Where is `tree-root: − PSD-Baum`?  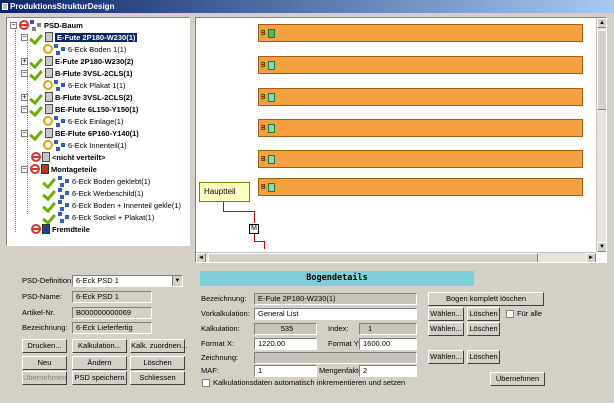
tree-root: − PSD-Baum is located at coordinates (46, 25).